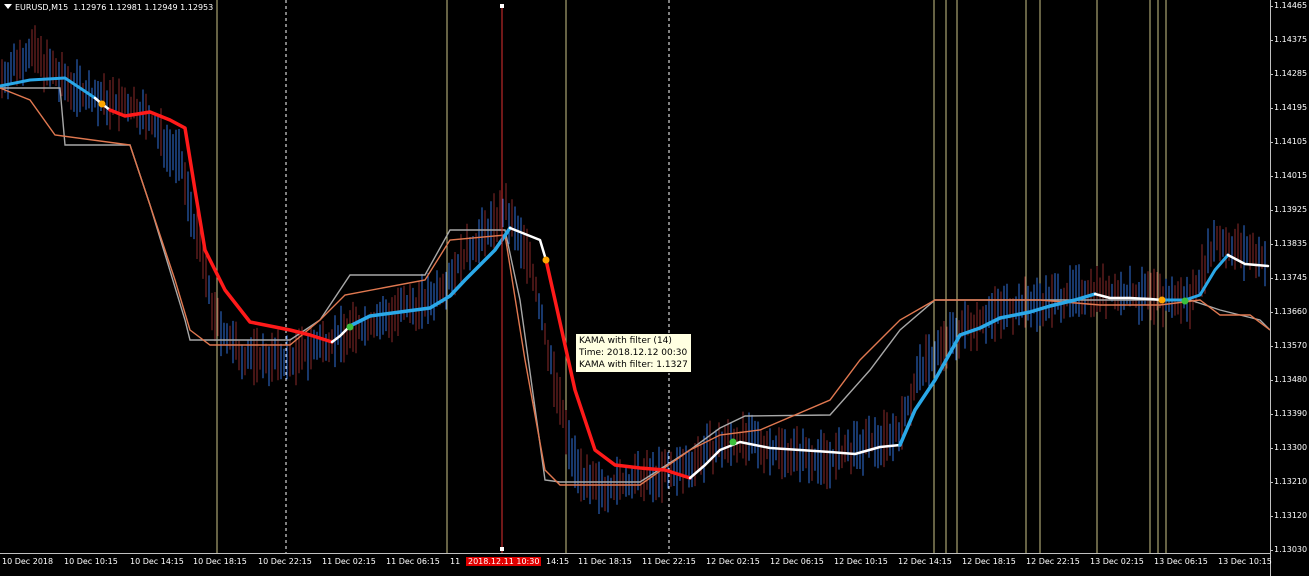  What do you see at coordinates (1288, 481) in the screenshot?
I see `price-tick-label: 1.13210` at bounding box center [1288, 481].